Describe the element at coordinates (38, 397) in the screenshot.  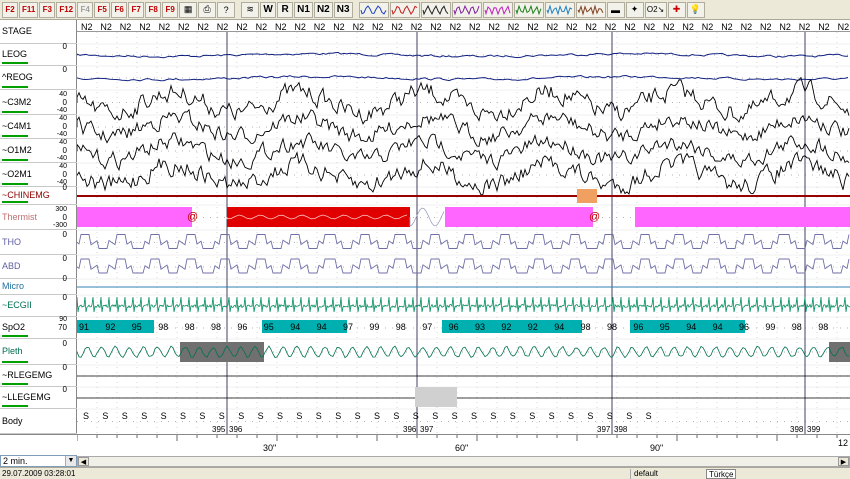
I see `channel-llegemg: ~LLEGEMG 0` at that location.